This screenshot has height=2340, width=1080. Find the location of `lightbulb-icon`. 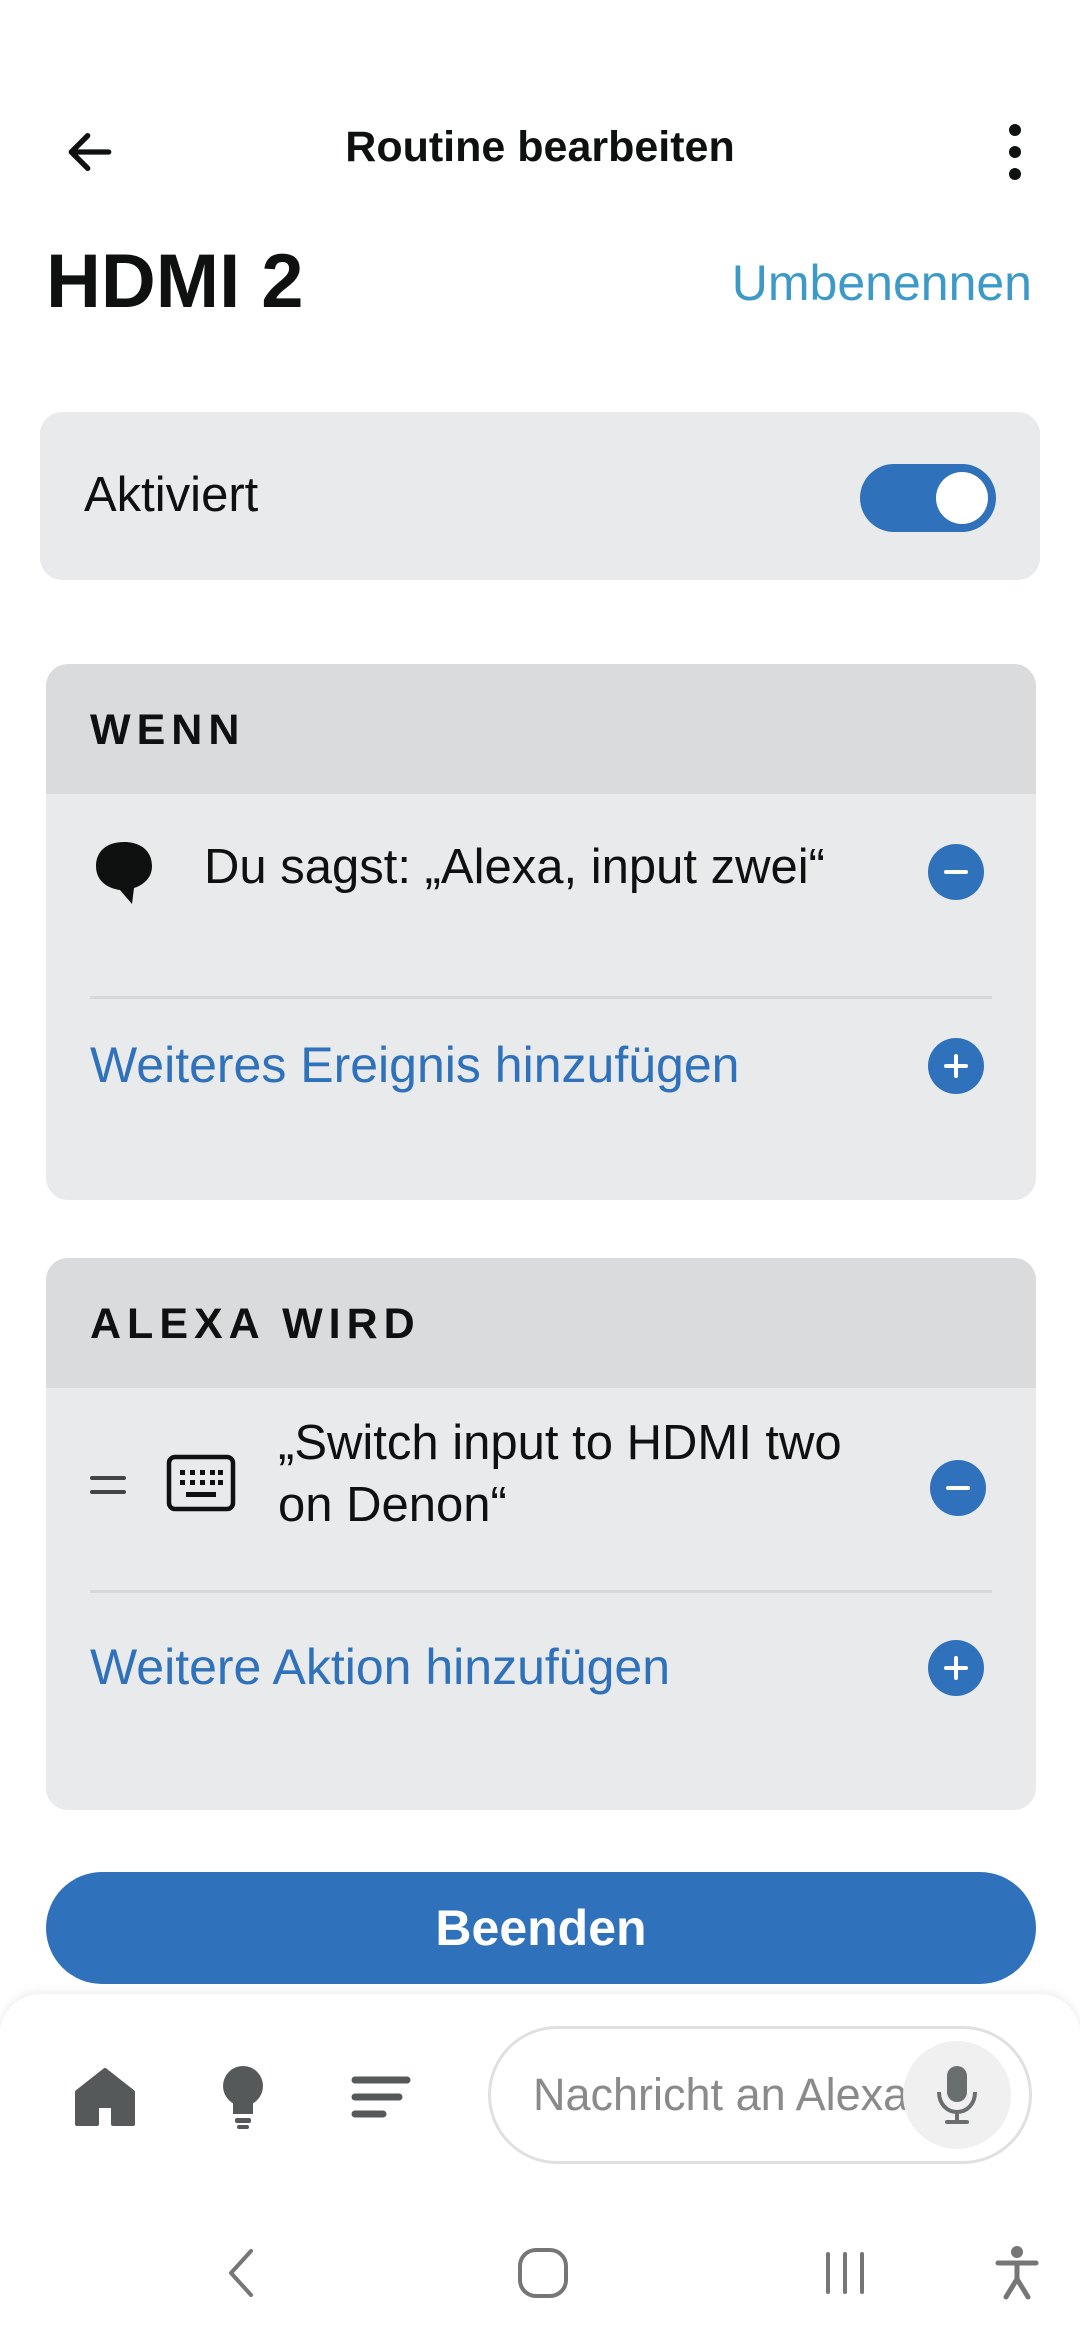

lightbulb-icon is located at coordinates (243, 2097).